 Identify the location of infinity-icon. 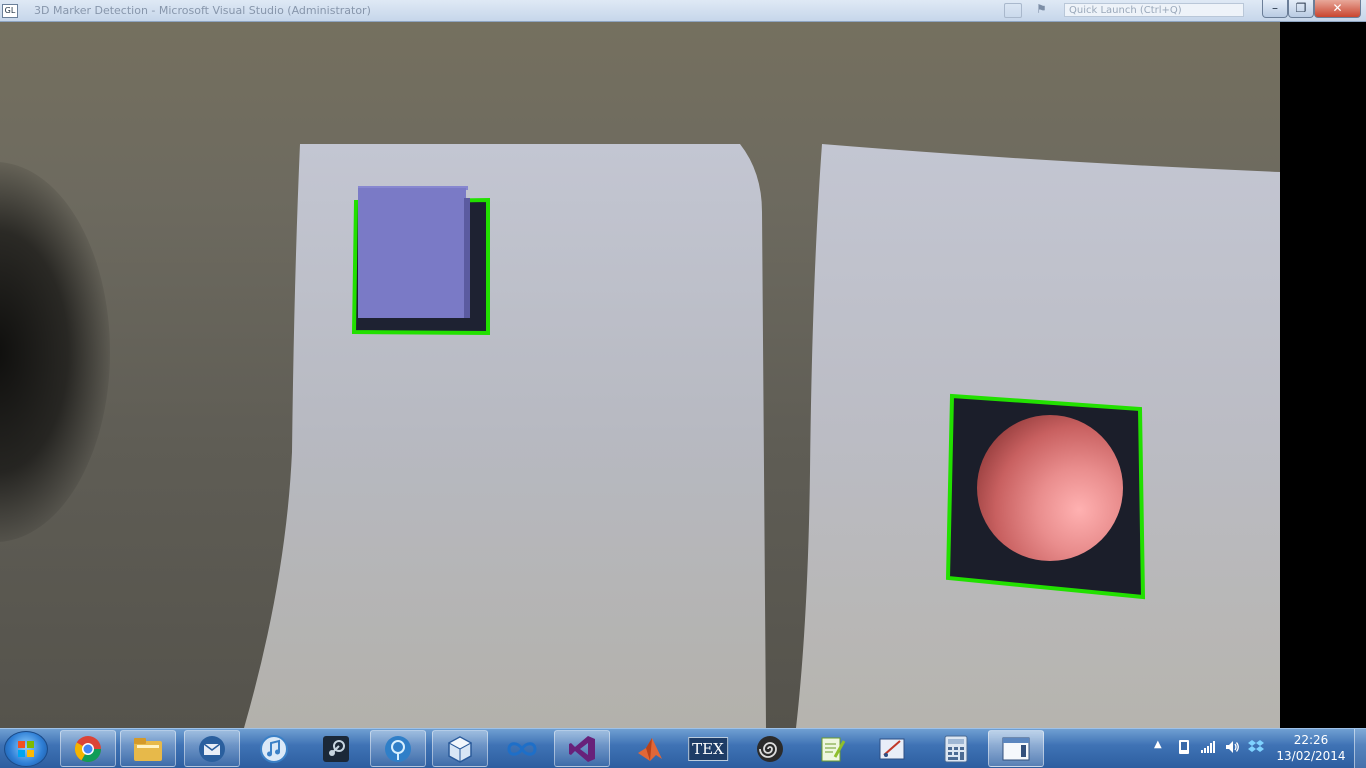
(522, 748).